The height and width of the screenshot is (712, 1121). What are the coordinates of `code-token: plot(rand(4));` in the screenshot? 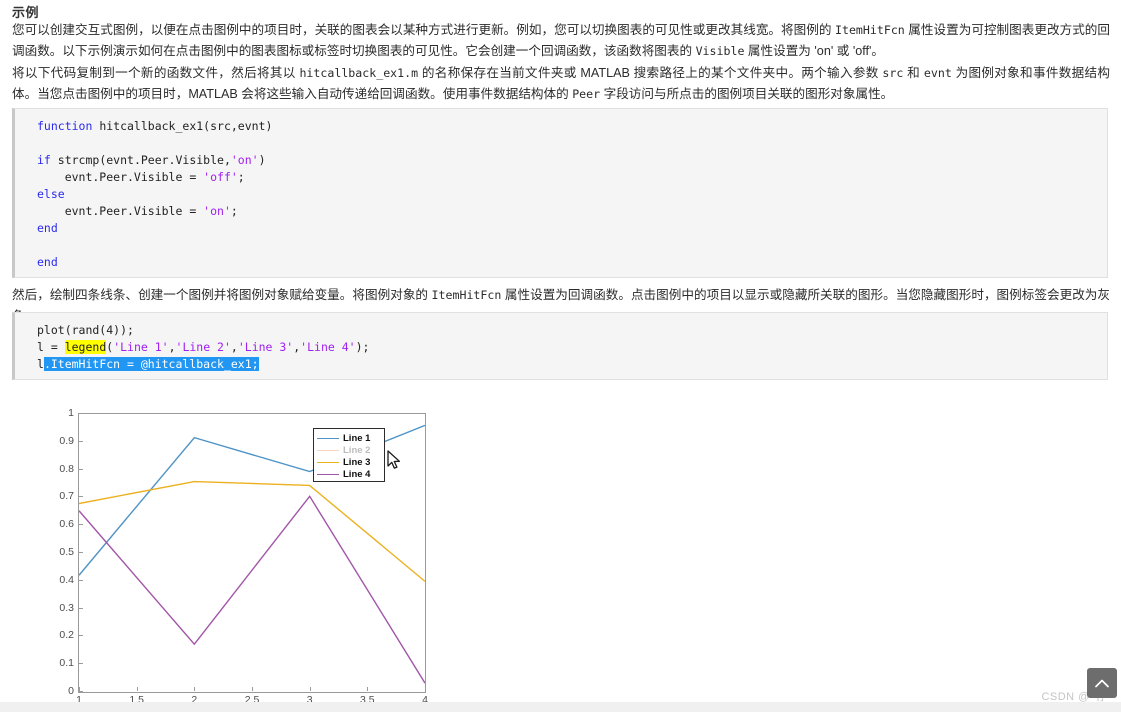 It's located at (85, 330).